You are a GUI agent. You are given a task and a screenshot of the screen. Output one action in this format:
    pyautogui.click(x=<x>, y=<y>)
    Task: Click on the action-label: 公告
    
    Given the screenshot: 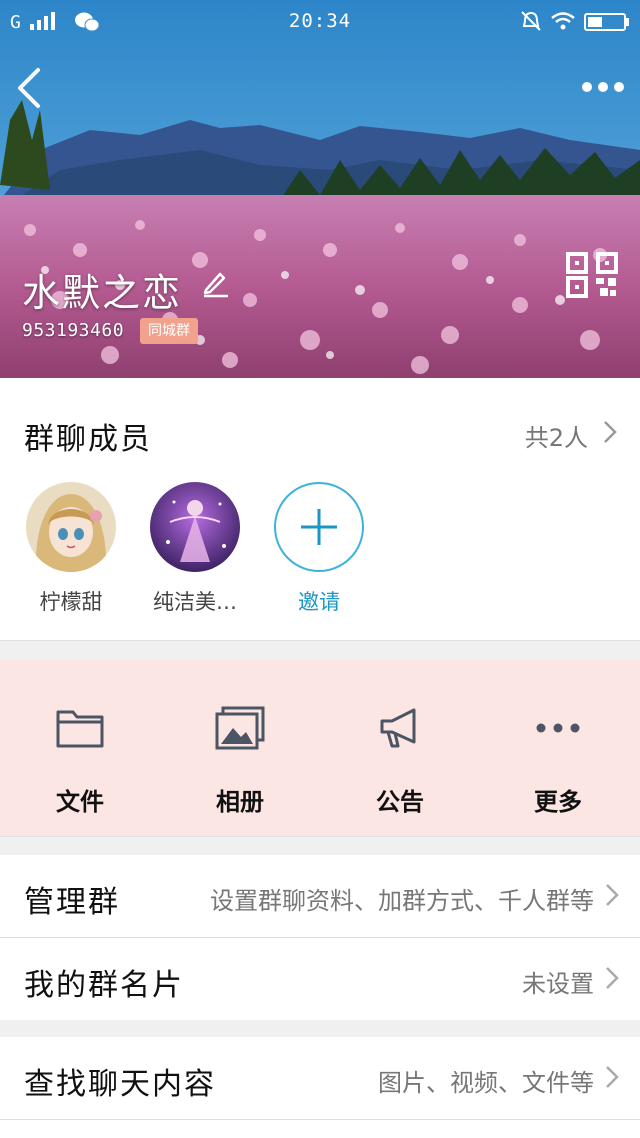 What is the action you would take?
    pyautogui.click(x=400, y=801)
    